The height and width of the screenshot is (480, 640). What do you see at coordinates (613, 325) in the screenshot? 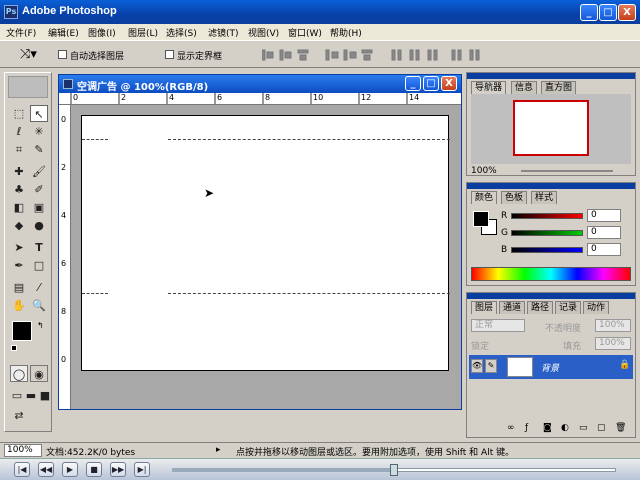
I see `opacity-input: 100%` at bounding box center [613, 325].